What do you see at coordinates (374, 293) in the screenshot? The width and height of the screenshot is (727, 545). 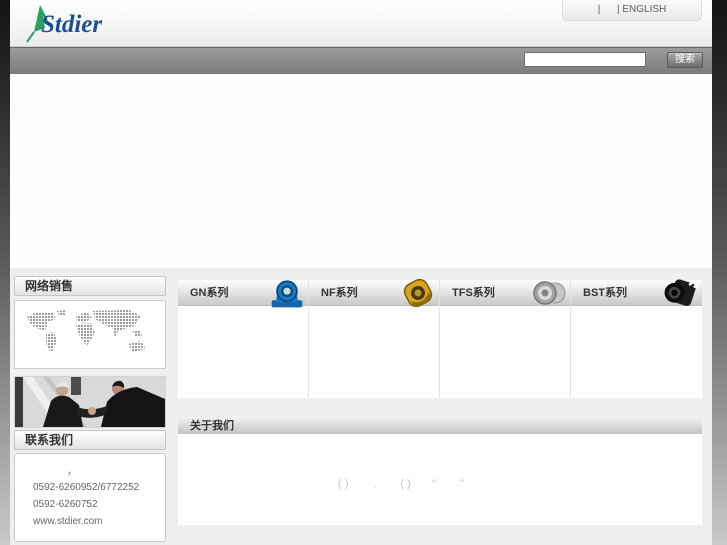 I see `tab-nf-series: NF系列` at bounding box center [374, 293].